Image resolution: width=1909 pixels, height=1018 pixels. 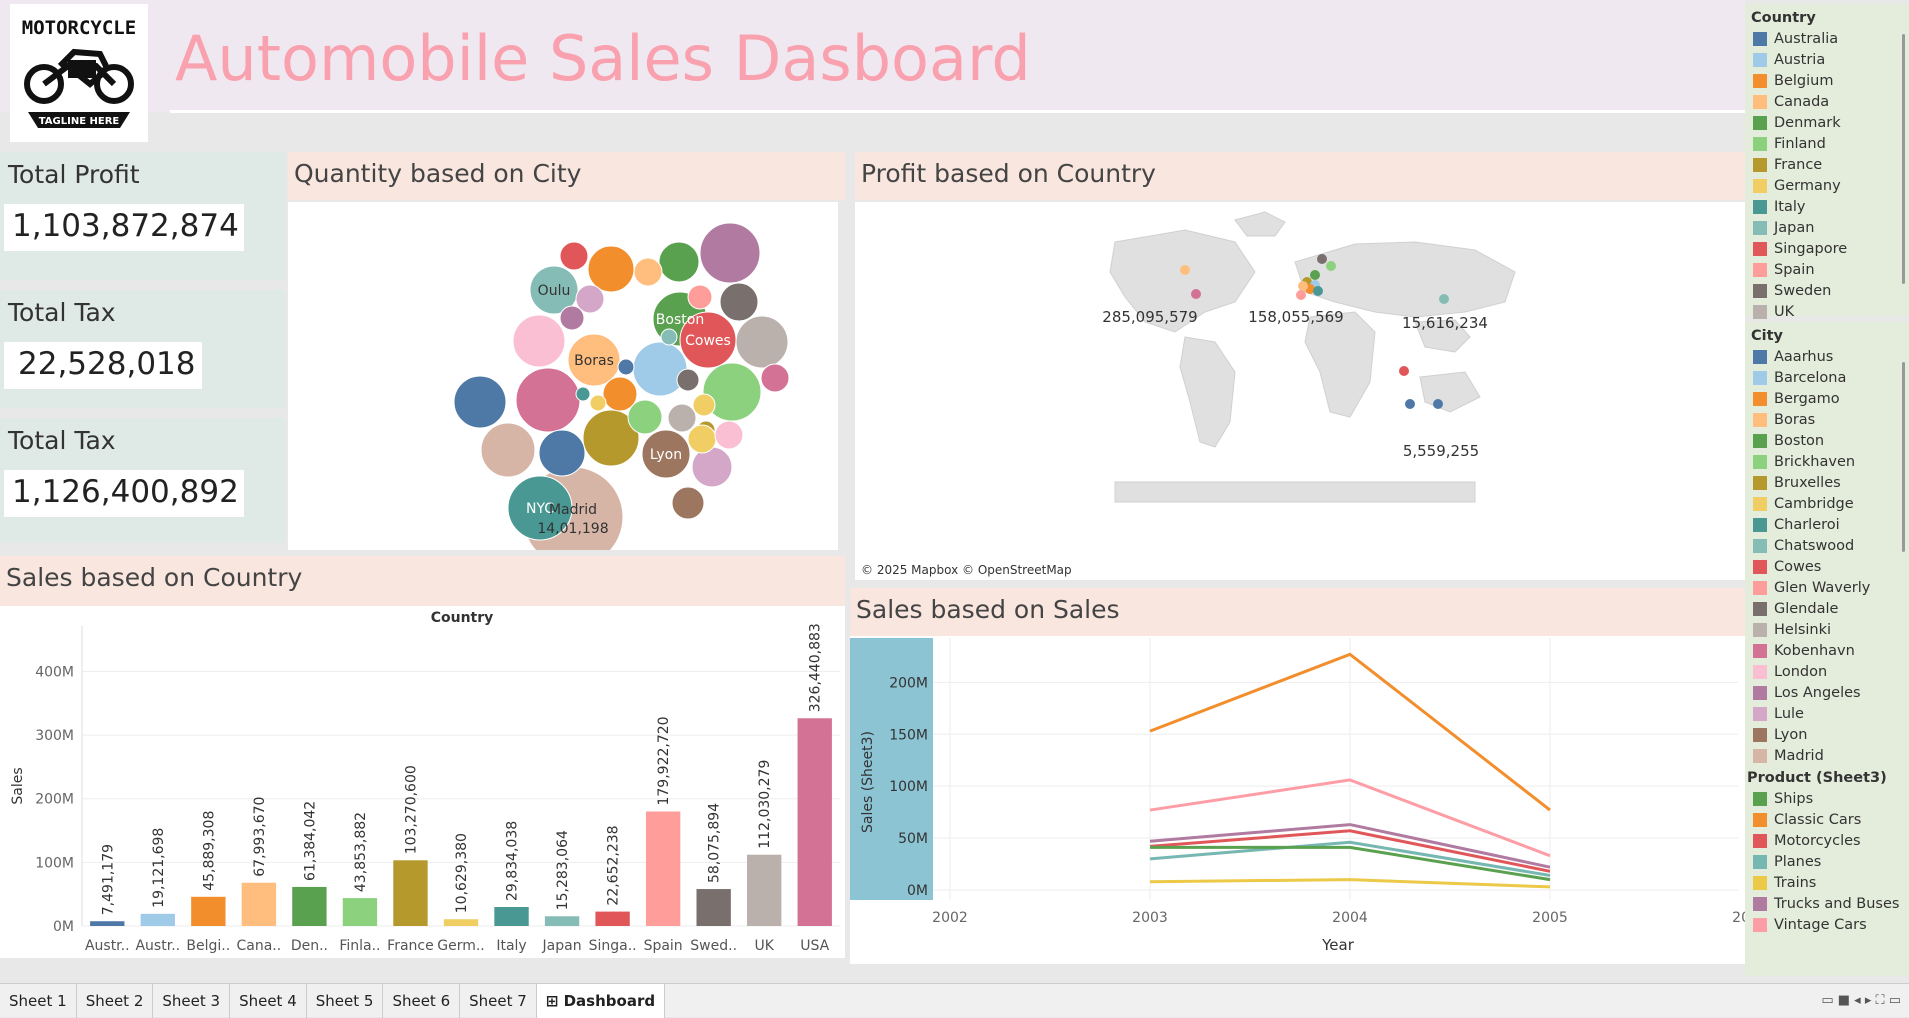 What do you see at coordinates (268, 1000) in the screenshot?
I see `tab-sheet-4: Sheet 4` at bounding box center [268, 1000].